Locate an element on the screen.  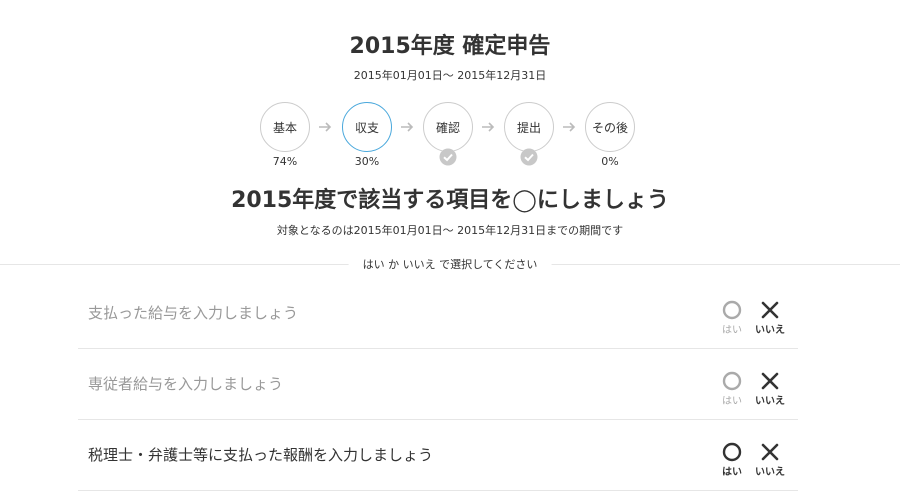
step-sonogo: その後 0% is located at coordinates (610, 135).